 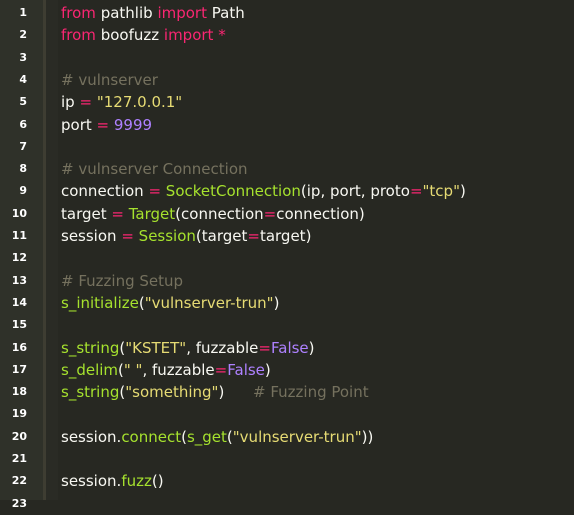 I want to click on code-text: session.fuzz(), so click(x=112, y=481).